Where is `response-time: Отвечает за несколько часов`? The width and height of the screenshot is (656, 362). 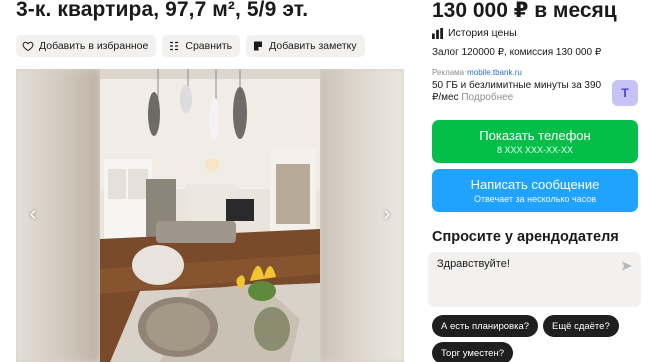
response-time: Отвечает за несколько часов is located at coordinates (535, 198).